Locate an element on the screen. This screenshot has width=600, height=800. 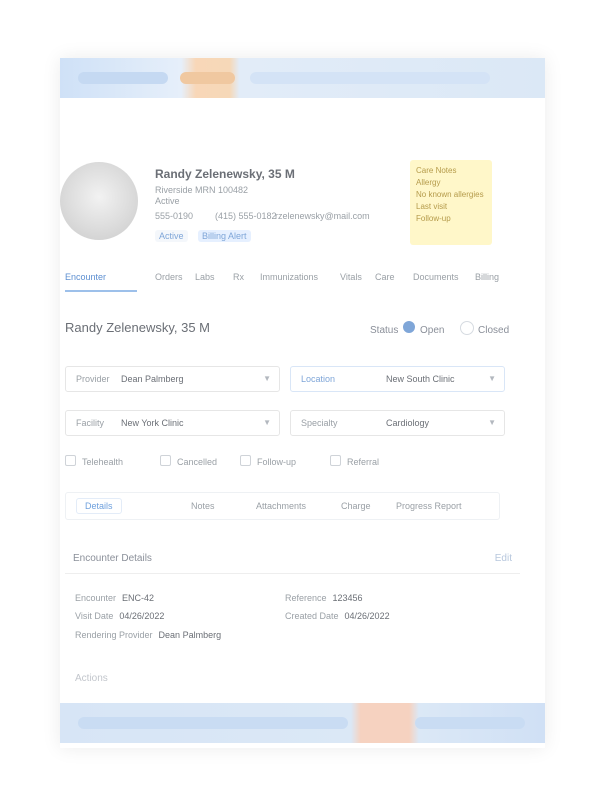
detail-encounter-label: Encounter is located at coordinates (96, 598).